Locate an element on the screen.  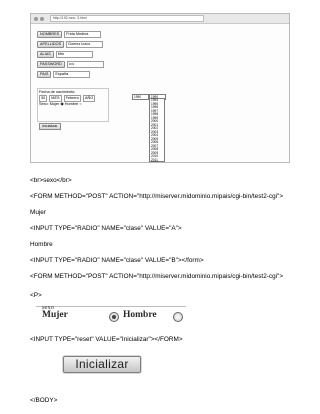
pais-select: España is located at coordinates (72, 74).